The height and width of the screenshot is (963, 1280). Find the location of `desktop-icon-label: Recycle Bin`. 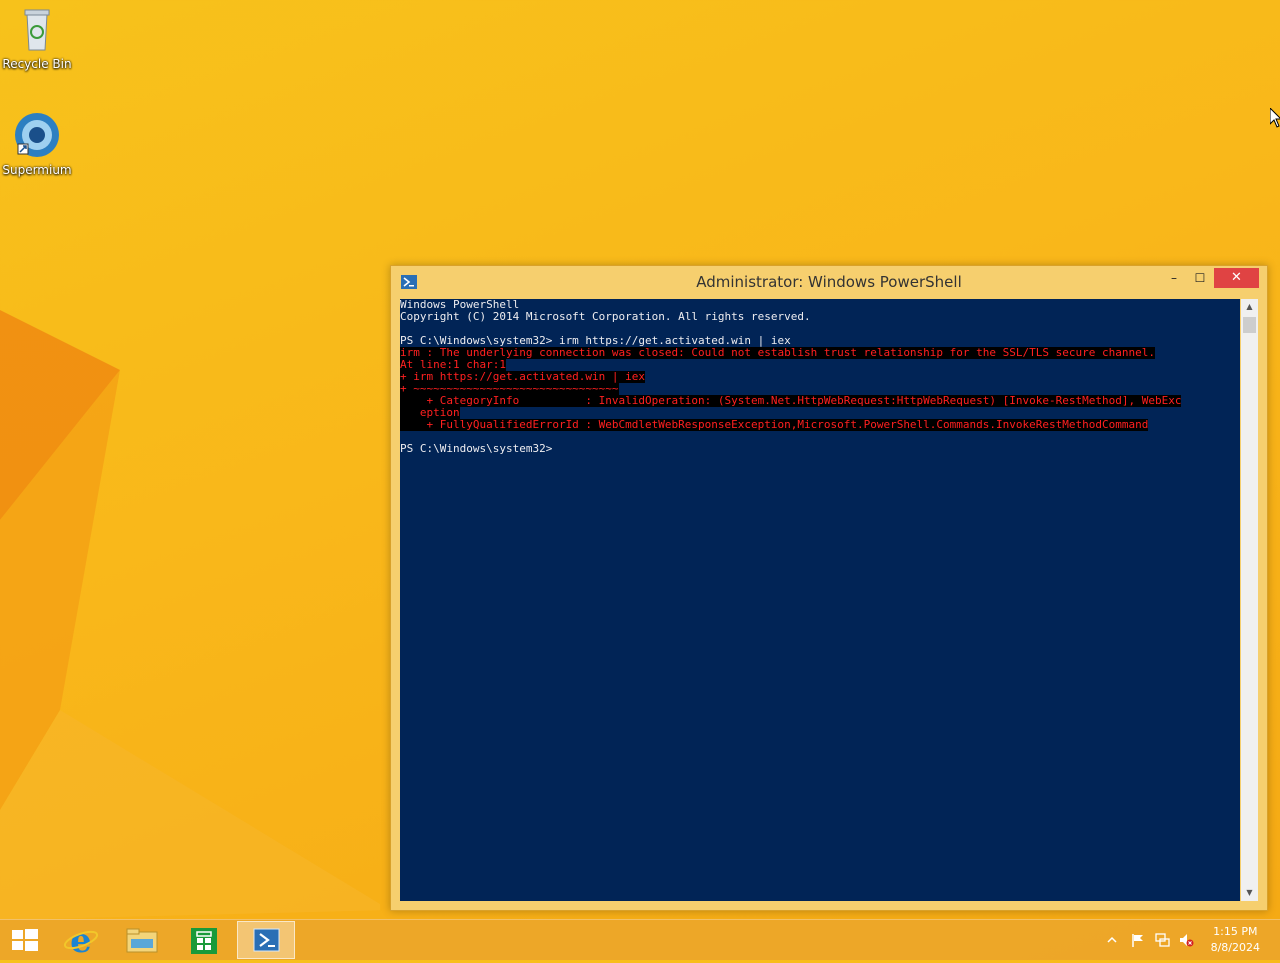

desktop-icon-label: Recycle Bin is located at coordinates (37, 64).